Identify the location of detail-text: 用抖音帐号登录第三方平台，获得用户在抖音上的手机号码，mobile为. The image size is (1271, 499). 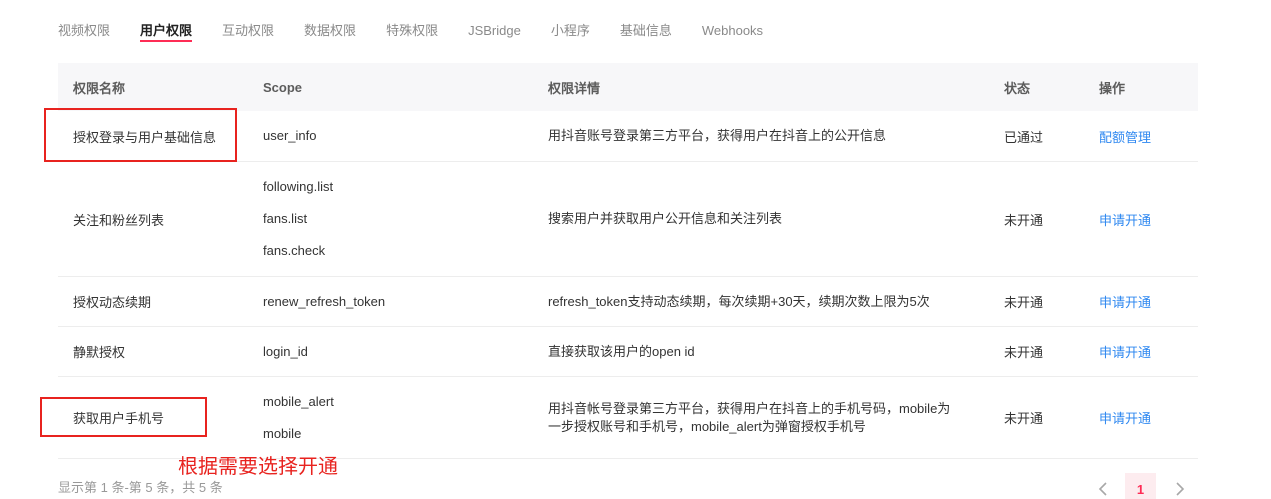
(749, 408).